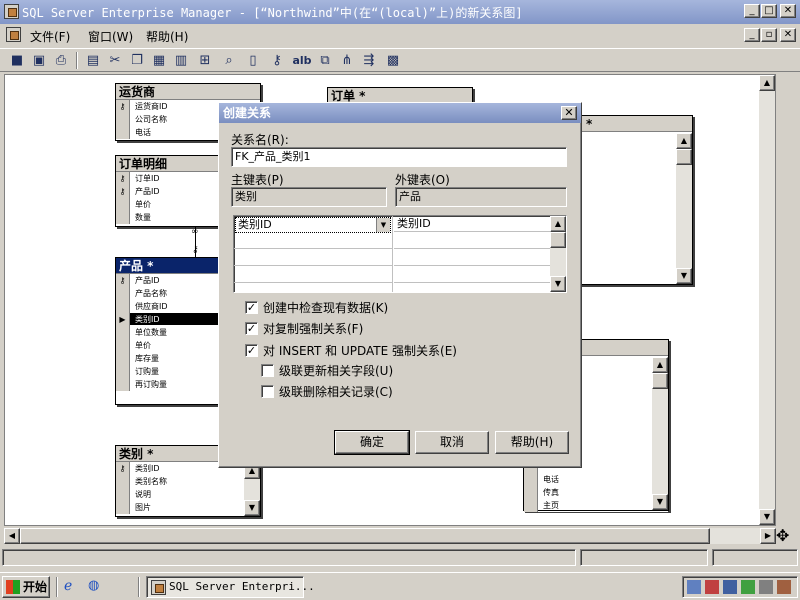  What do you see at coordinates (752, 35) in the screenshot?
I see `mdi-minimize-button: _` at bounding box center [752, 35].